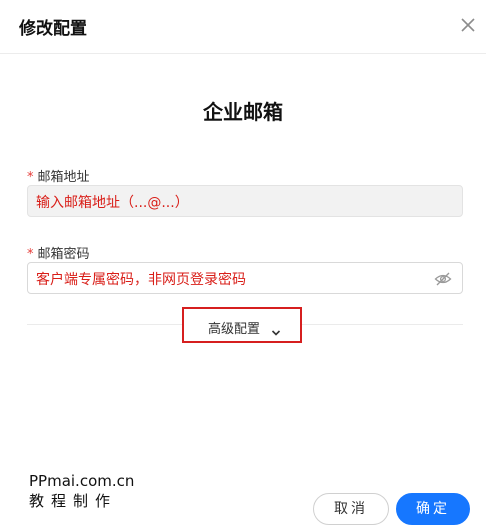 This screenshot has width=486, height=532. What do you see at coordinates (63, 177) in the screenshot?
I see `email-address-label-text: 邮箱地址` at bounding box center [63, 177].